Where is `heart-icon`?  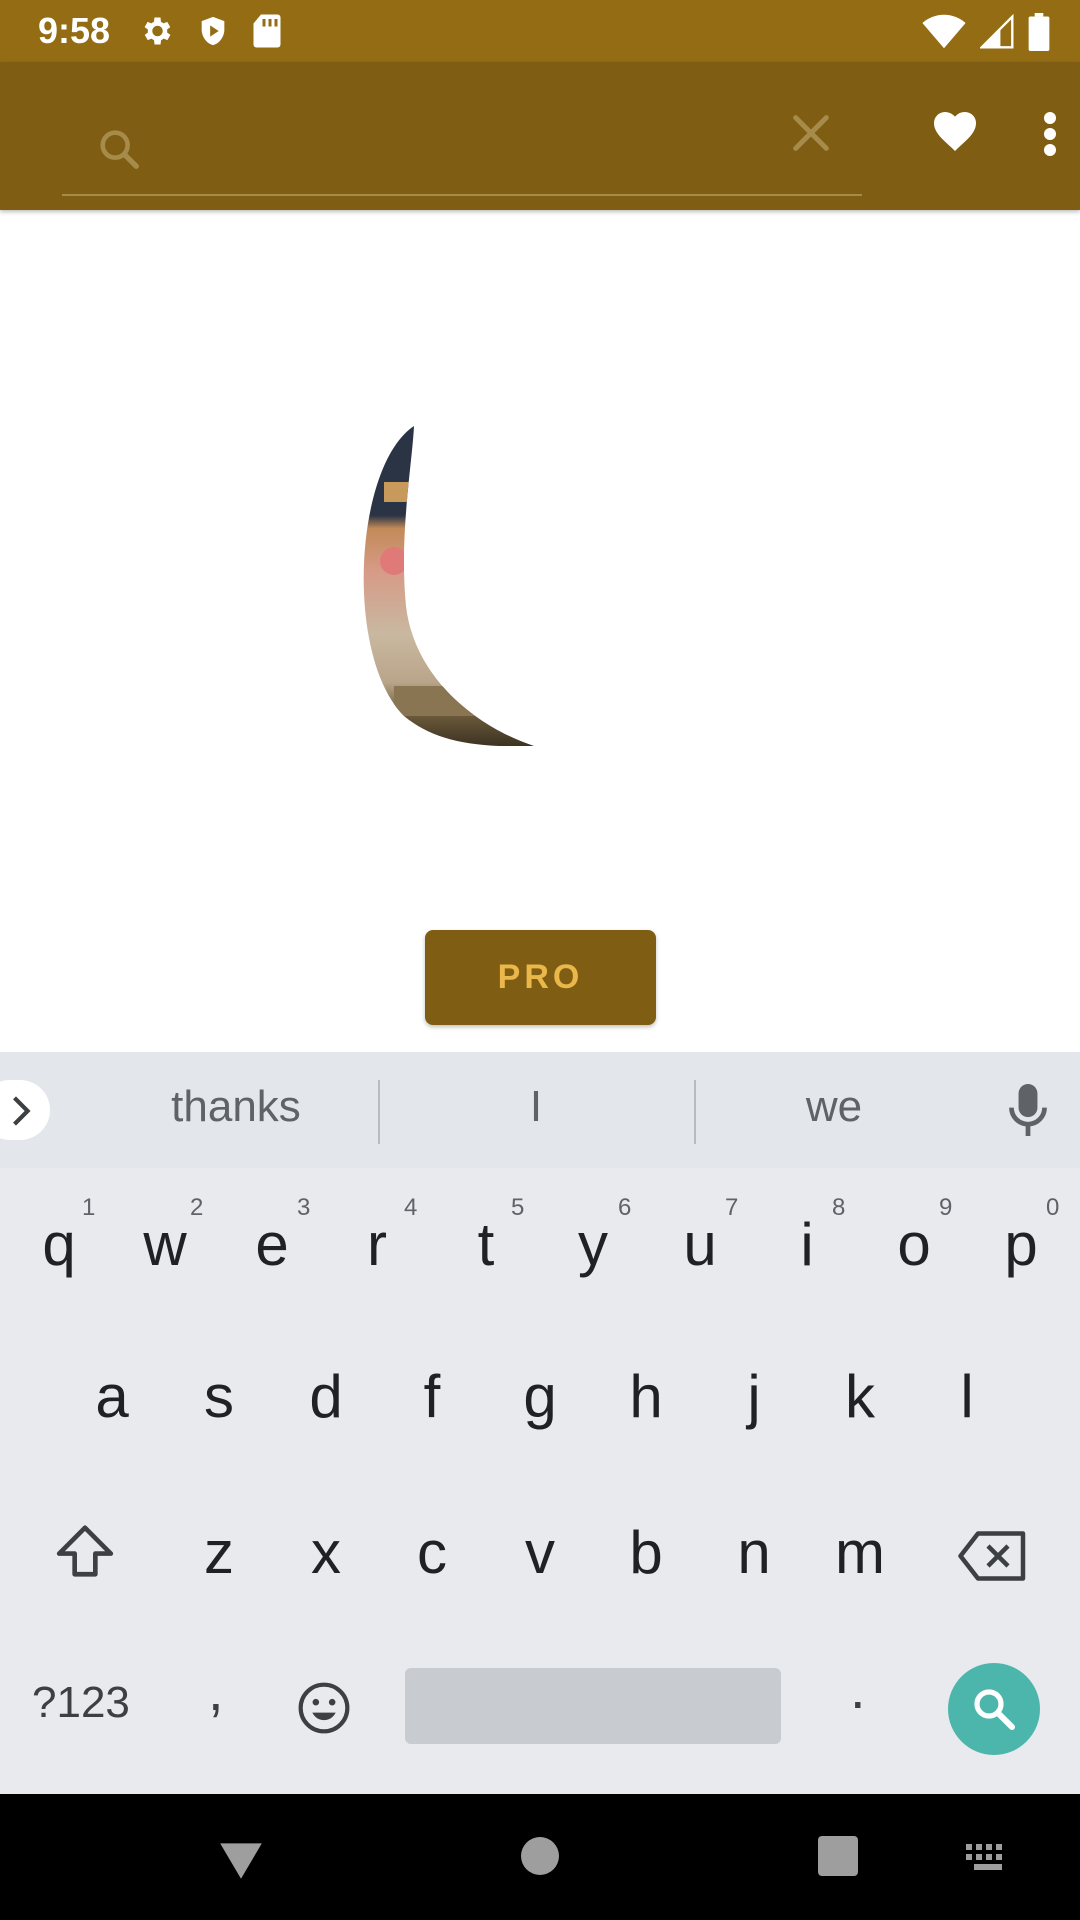 heart-icon is located at coordinates (955, 132).